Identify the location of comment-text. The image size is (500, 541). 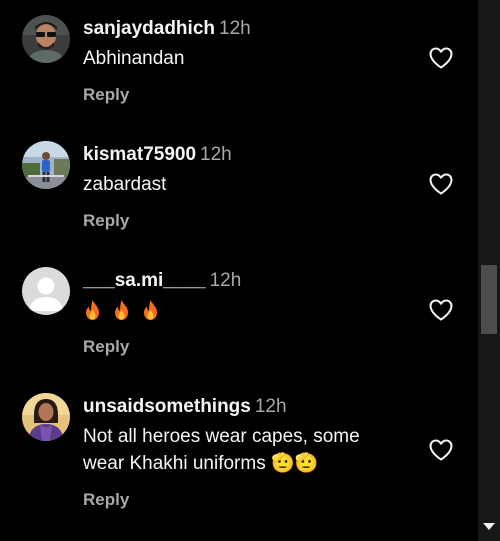
(243, 313).